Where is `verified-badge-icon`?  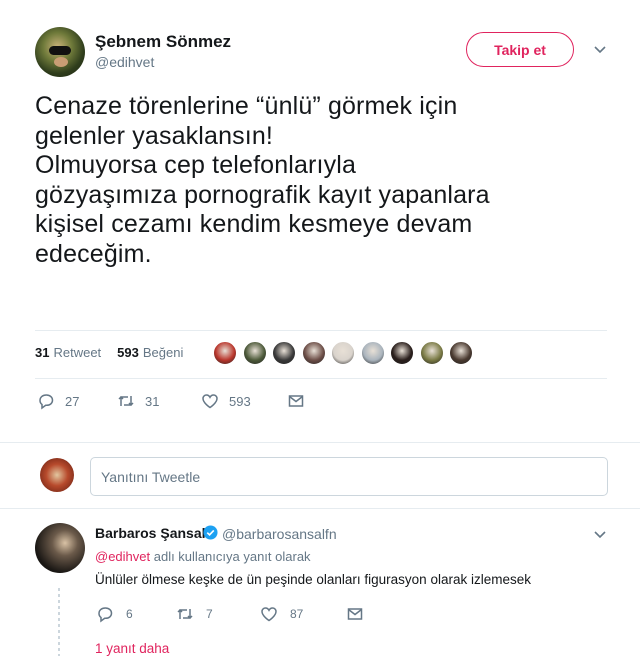
verified-badge-icon is located at coordinates (210, 532).